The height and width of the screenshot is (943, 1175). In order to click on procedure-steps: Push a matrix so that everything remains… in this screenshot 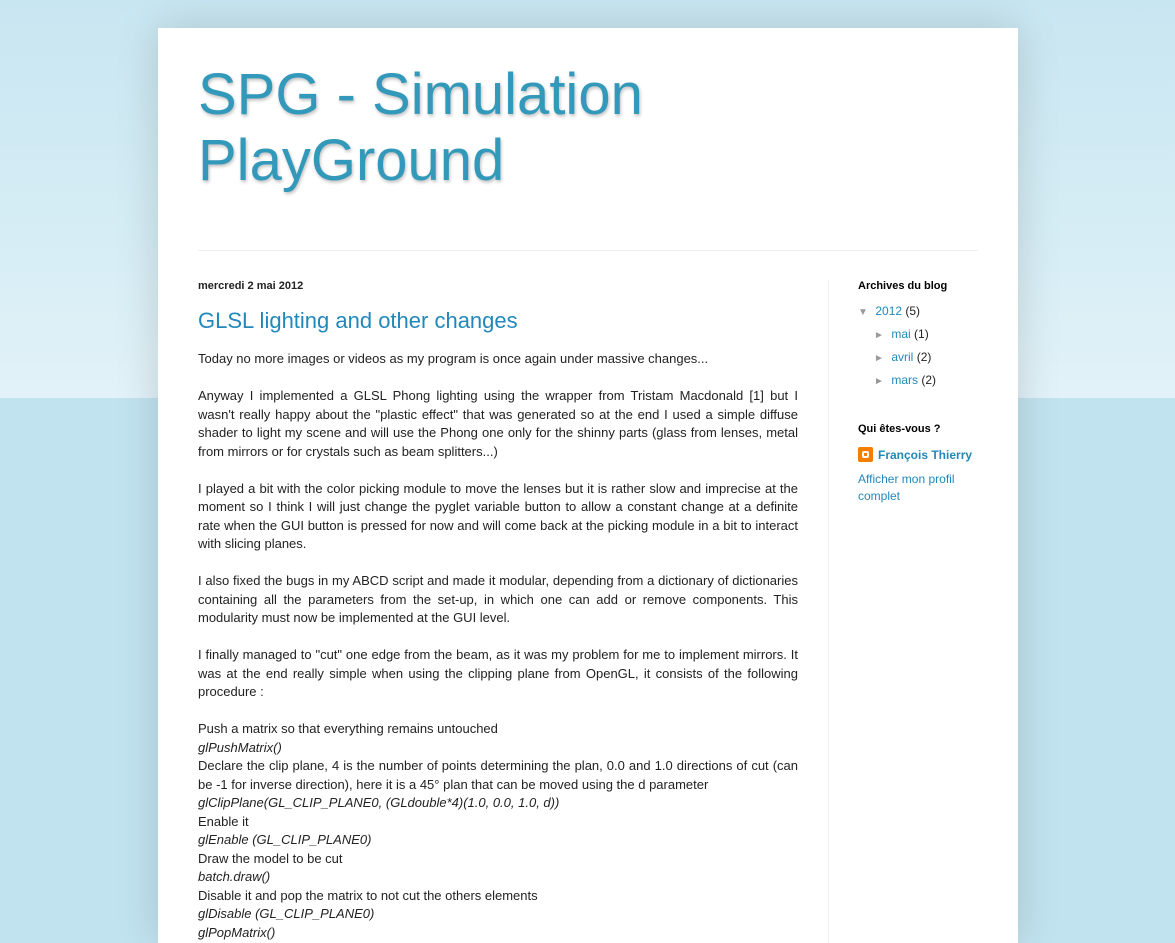, I will do `click(498, 831)`.